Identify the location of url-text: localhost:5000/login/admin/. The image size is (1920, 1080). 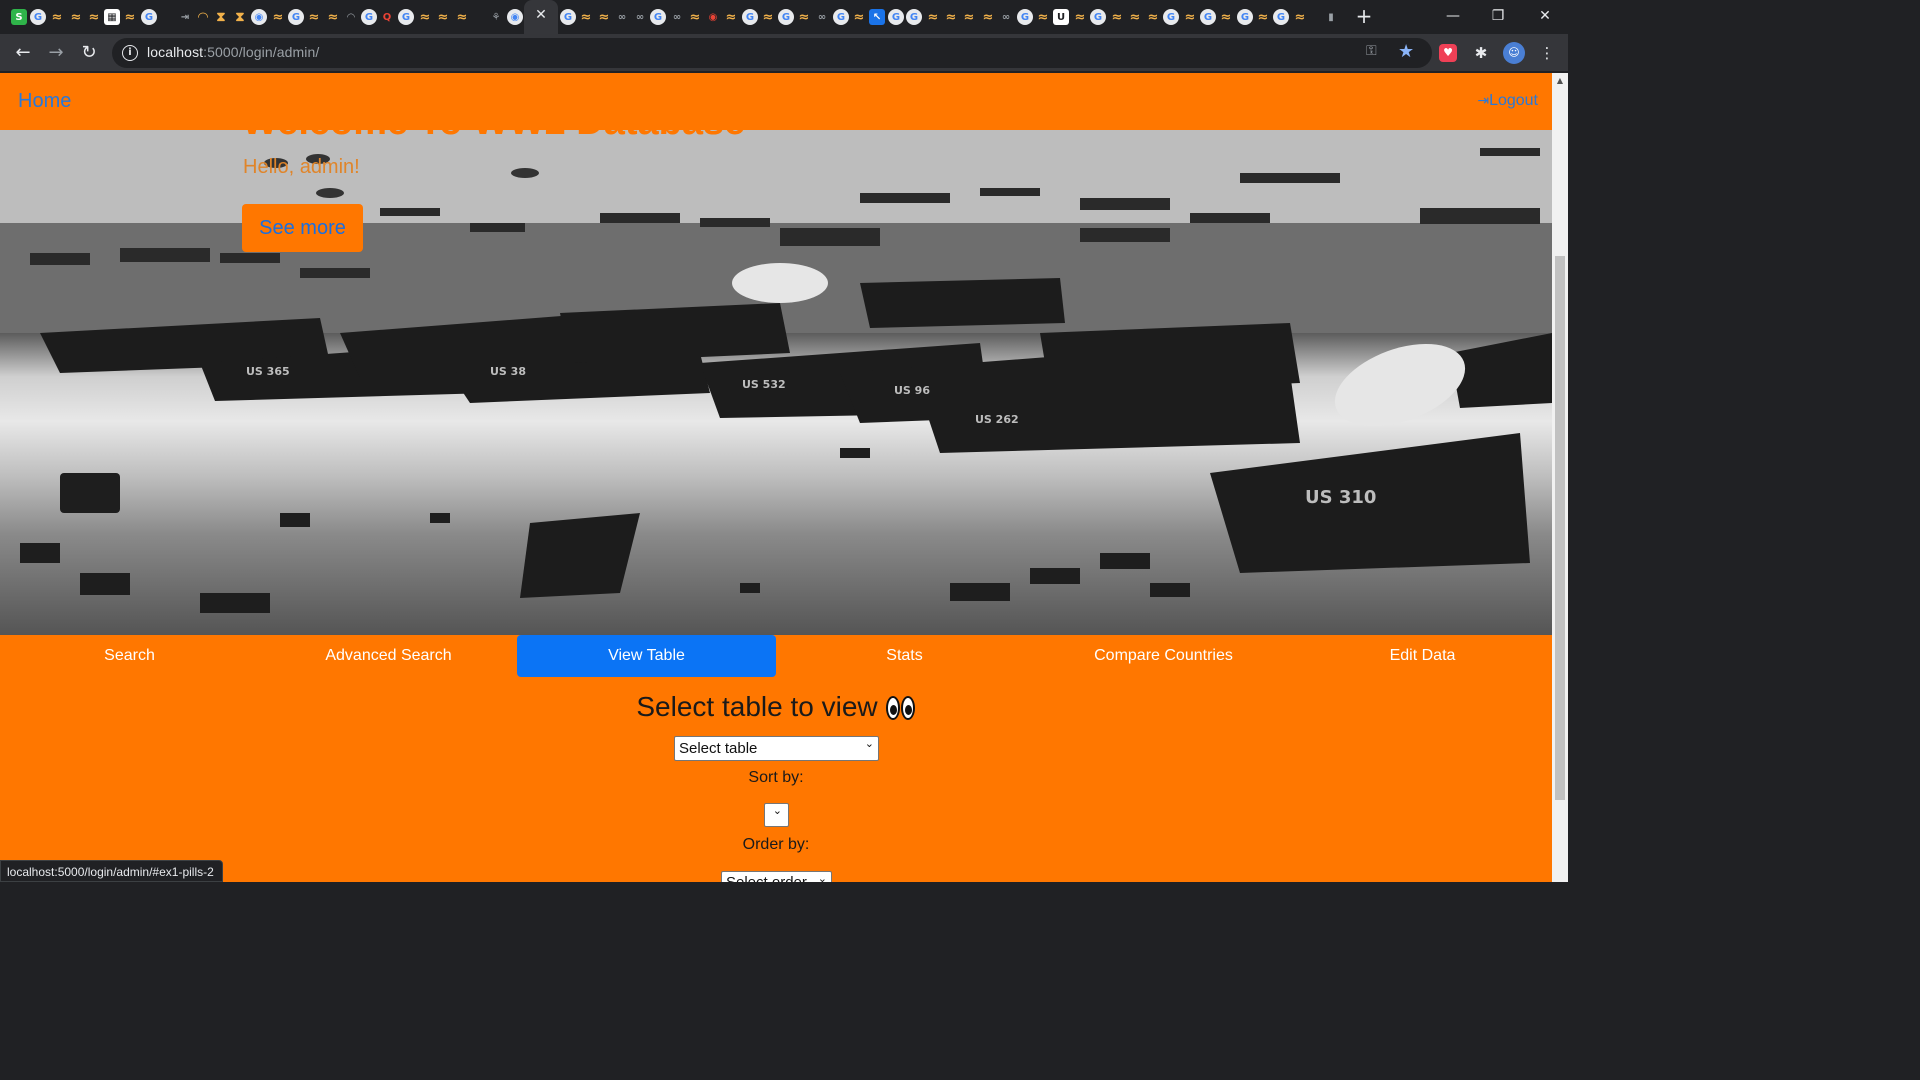
(233, 52).